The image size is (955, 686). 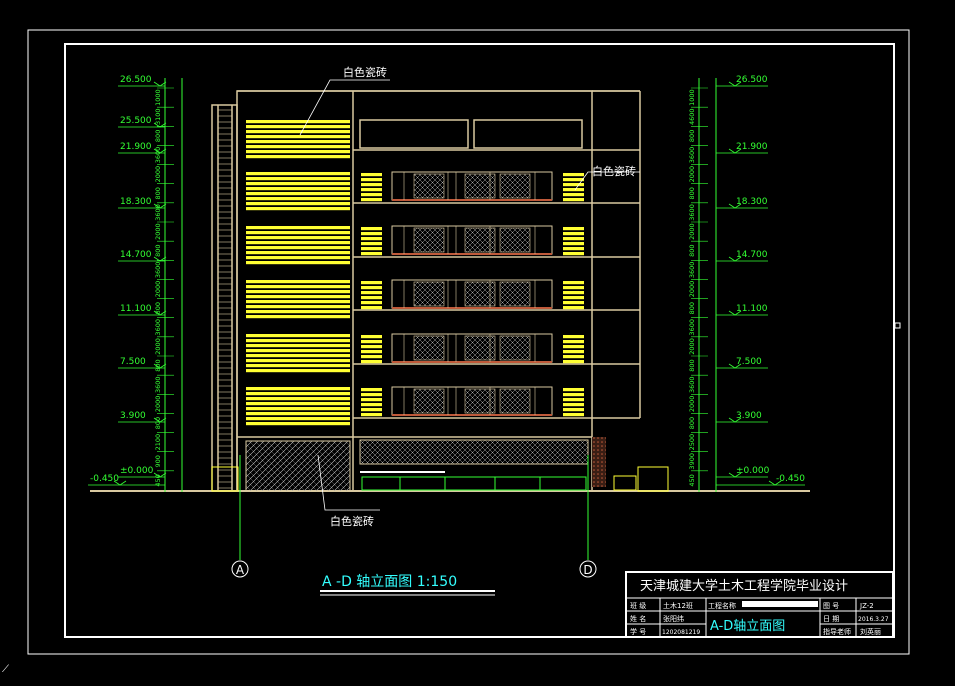 I want to click on project-name-bar, so click(x=780, y=604).